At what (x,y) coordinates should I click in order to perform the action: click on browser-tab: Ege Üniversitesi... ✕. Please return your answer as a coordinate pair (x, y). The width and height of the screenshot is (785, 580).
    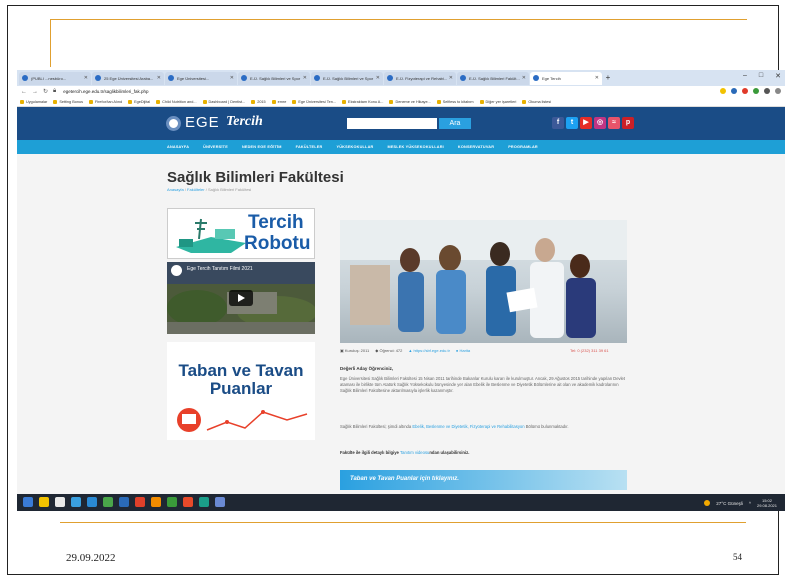
    Looking at the image, I should click on (201, 78).